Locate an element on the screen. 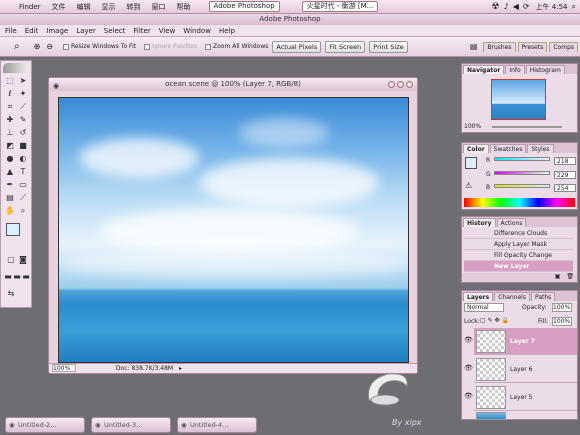 Image resolution: width=580 pixels, height=435 pixels. menu-window: Window is located at coordinates (197, 31).